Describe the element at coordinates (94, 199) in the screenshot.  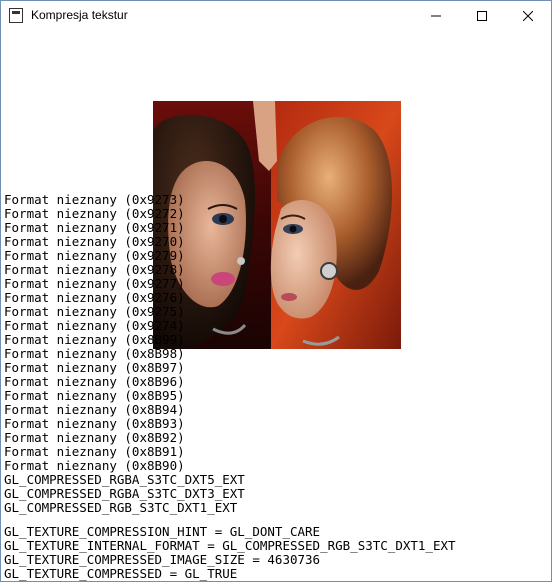
I see `format-line: Format nieznany (0x9273)` at that location.